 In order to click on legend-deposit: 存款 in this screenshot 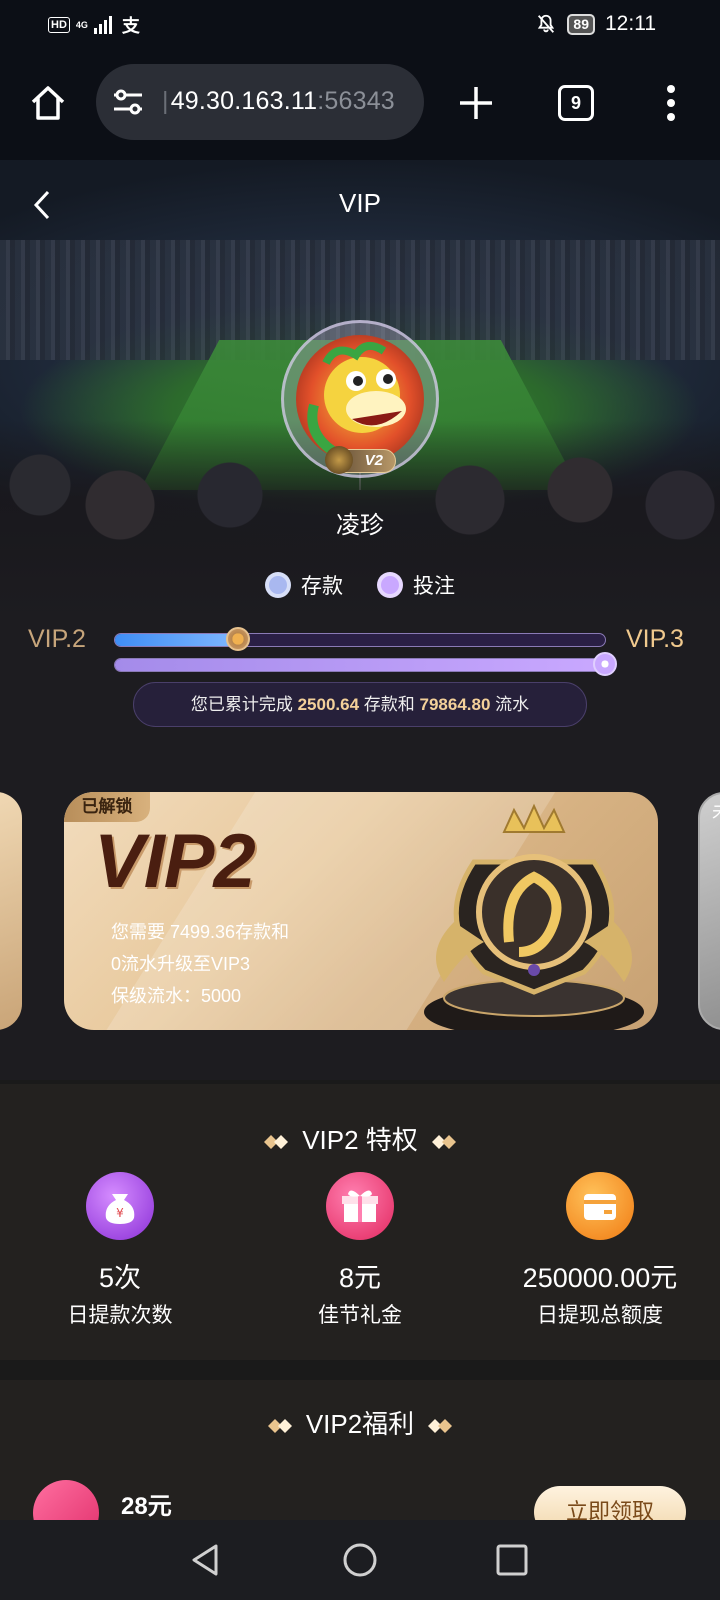, I will do `click(304, 585)`.